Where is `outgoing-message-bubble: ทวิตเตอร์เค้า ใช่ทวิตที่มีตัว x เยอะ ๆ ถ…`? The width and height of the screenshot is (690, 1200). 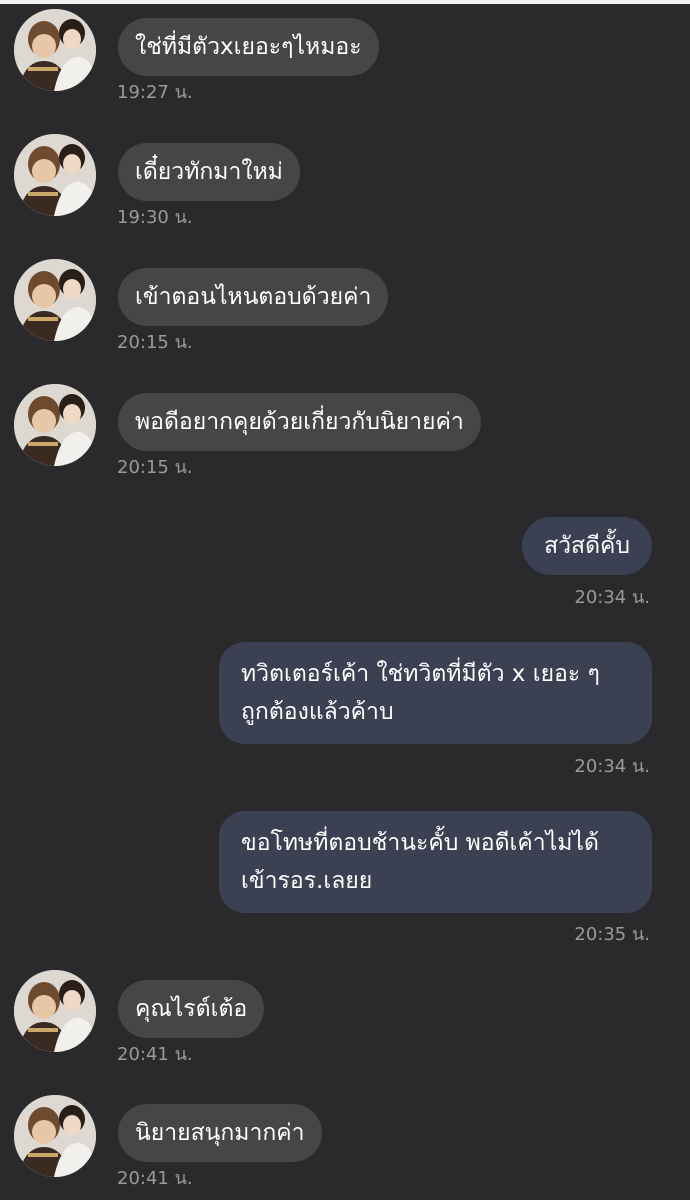
outgoing-message-bubble: ทวิตเตอร์เค้า ใช่ทวิตที่มีตัว x เยอะ ๆ ถ… is located at coordinates (435, 693).